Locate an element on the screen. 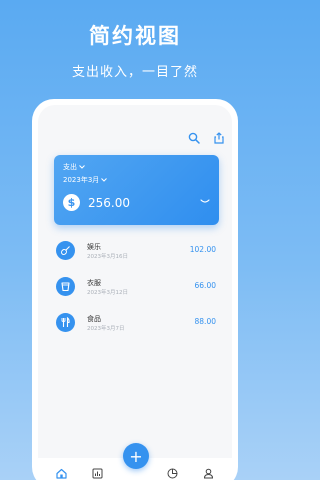  promo-title: 简约视图 is located at coordinates (135, 36).